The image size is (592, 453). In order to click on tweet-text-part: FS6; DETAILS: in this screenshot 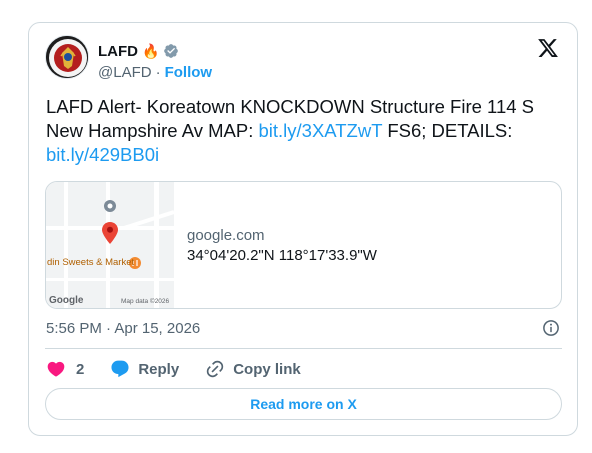, I will do `click(447, 130)`.